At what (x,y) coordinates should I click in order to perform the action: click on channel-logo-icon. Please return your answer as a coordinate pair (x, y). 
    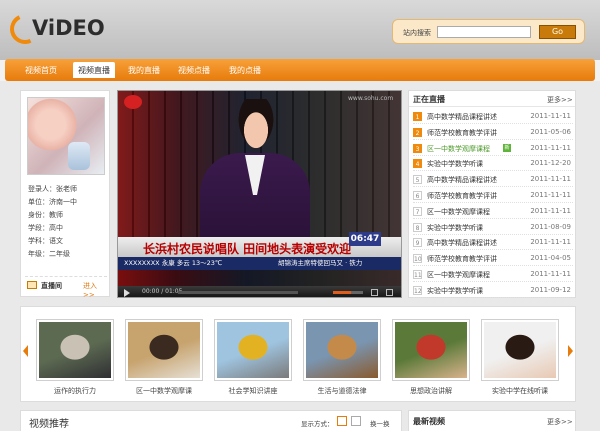
    Looking at the image, I should click on (133, 102).